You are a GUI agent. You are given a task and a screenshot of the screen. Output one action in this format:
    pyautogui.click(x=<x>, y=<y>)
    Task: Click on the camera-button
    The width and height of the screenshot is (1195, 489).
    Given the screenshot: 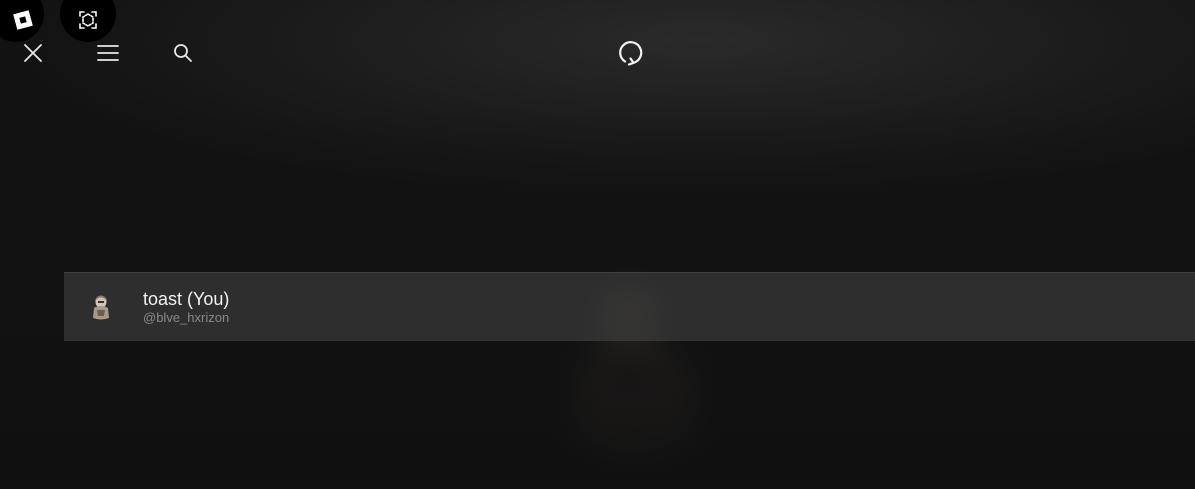 What is the action you would take?
    pyautogui.click(x=88, y=21)
    